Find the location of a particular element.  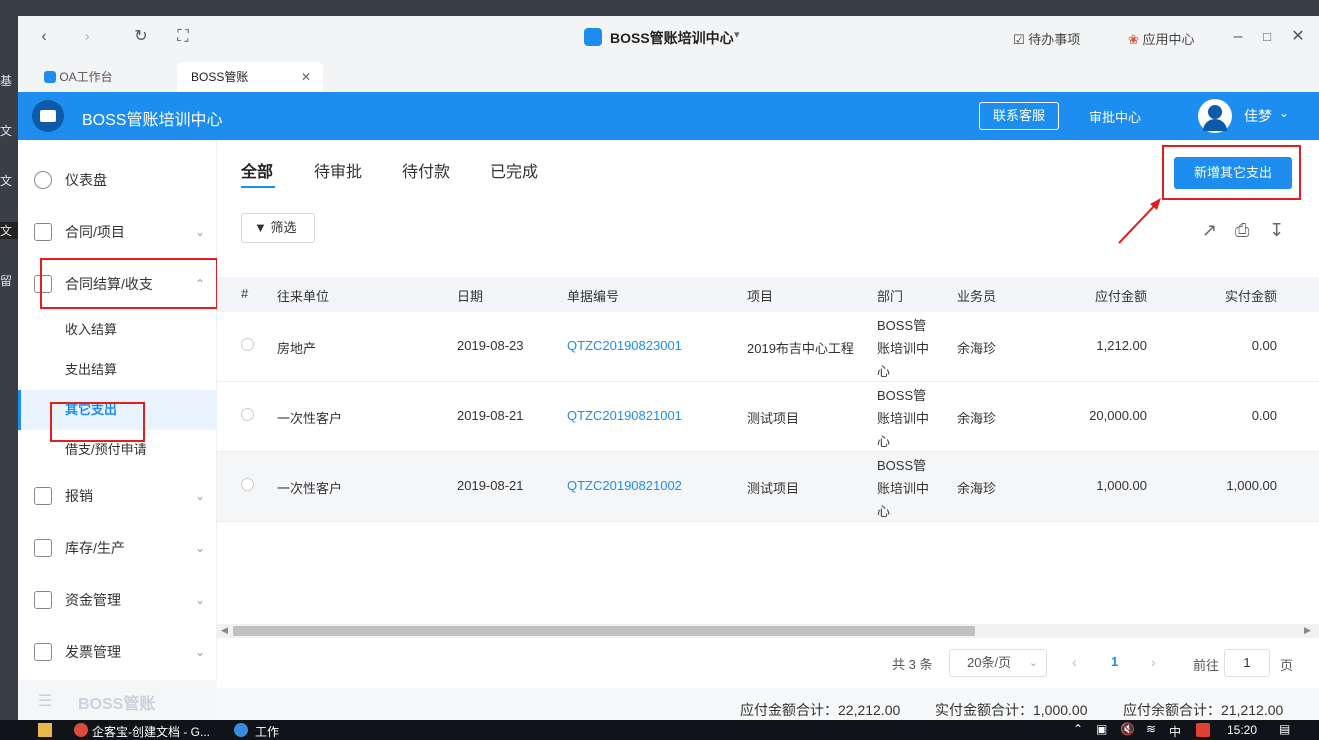

column-header: 往来单位 is located at coordinates (303, 296).